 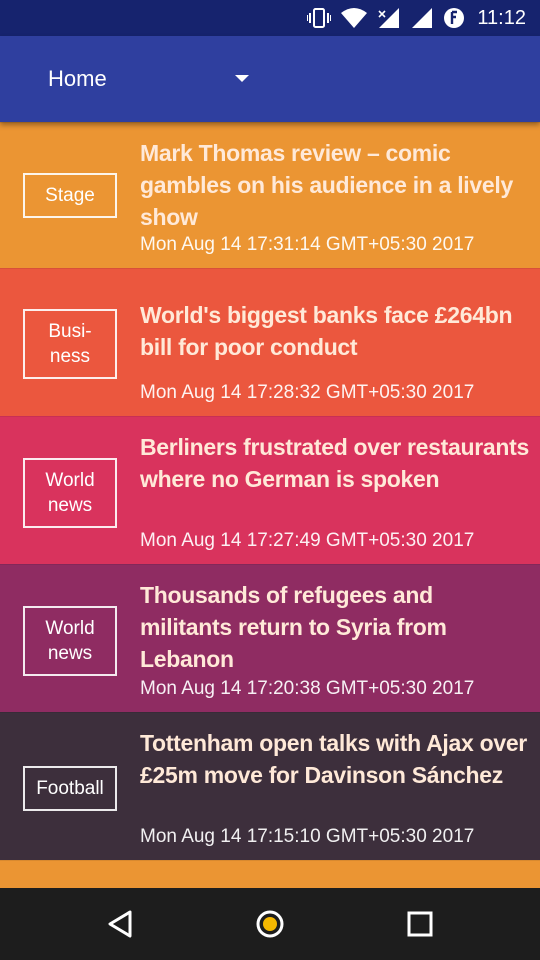 I want to click on vibrate-icon, so click(x=319, y=18).